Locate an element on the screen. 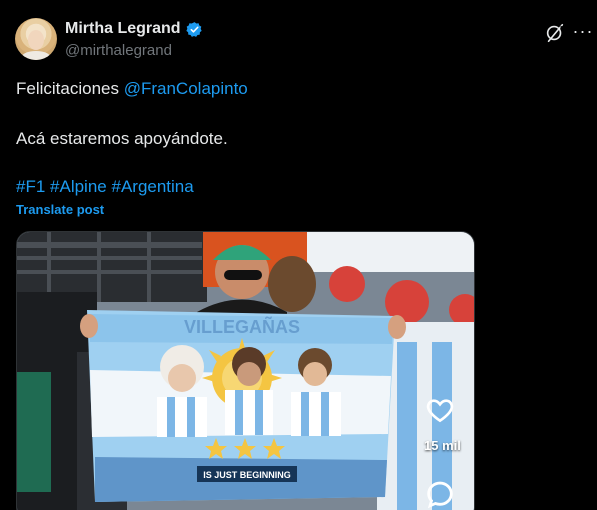 The width and height of the screenshot is (597, 510). hashtag-argentina: #Argentina is located at coordinates (152, 186).